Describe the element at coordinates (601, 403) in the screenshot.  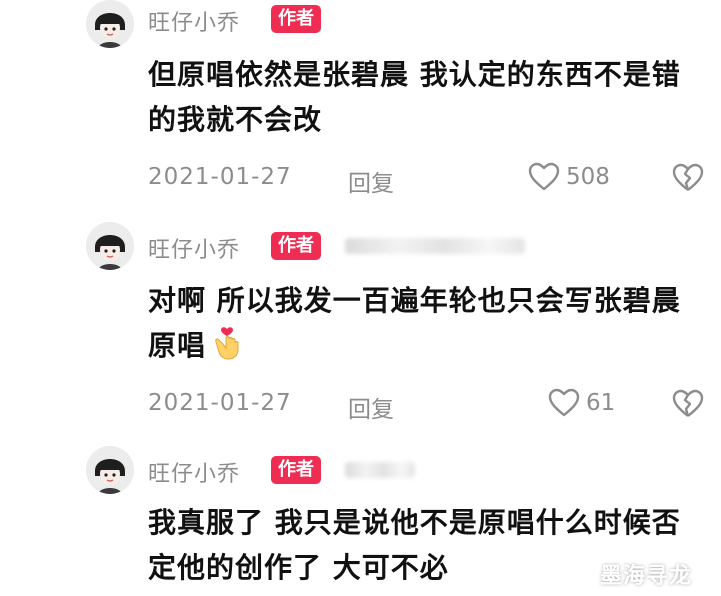
I see `like-count: 61` at that location.